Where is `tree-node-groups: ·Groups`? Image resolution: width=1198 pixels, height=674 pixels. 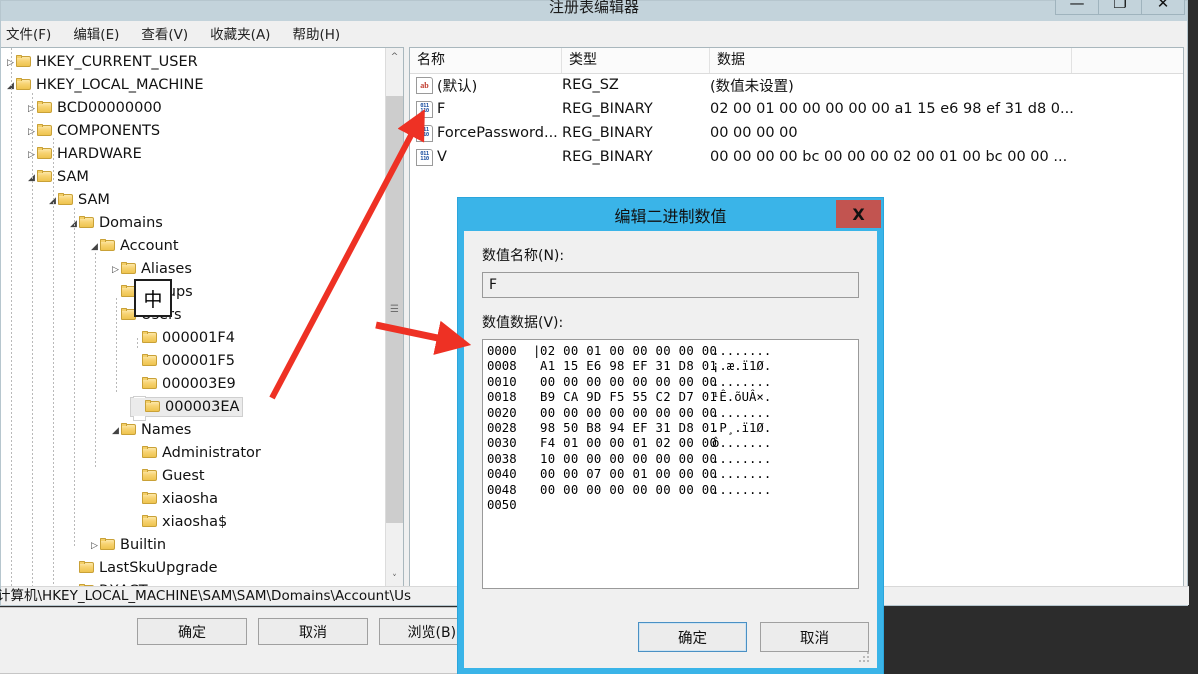 tree-node-groups: ·Groups is located at coordinates (191, 292).